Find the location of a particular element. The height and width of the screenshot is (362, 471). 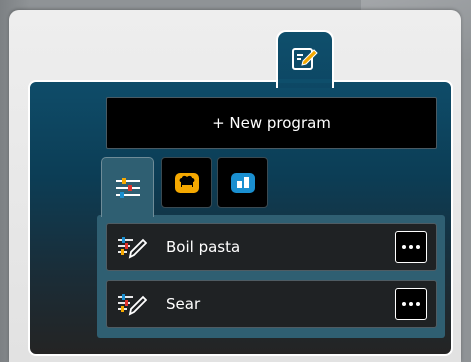

new-program-label: + New program is located at coordinates (271, 123).